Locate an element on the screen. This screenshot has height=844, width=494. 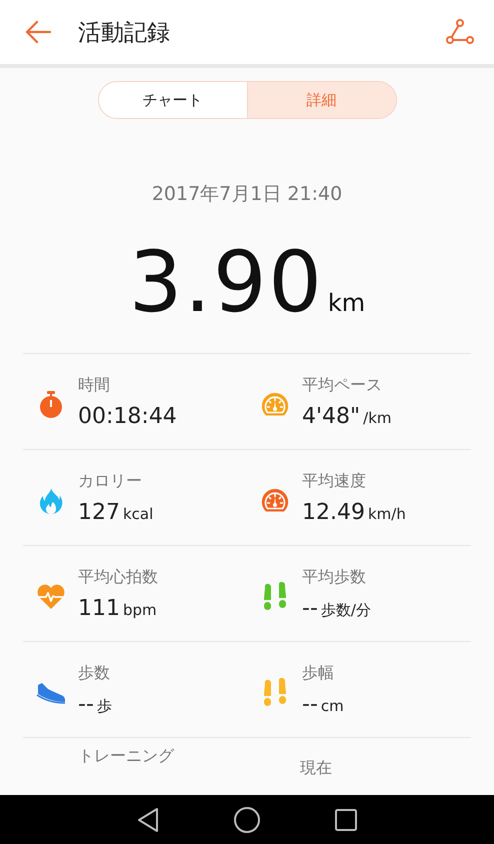
activity-date: 2017年7月1日 21:40 is located at coordinates (247, 194).